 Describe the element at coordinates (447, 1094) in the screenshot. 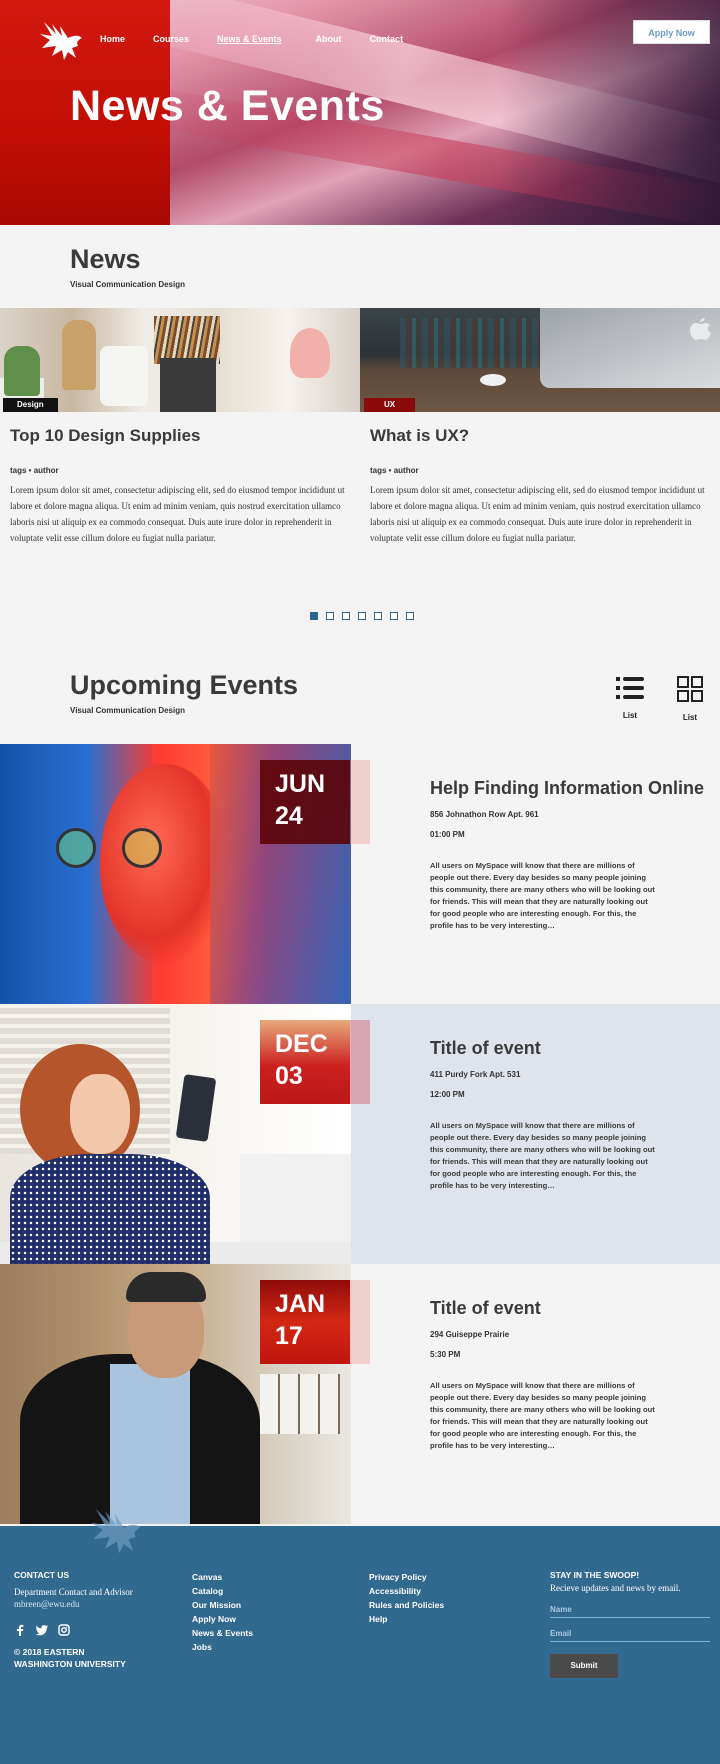

I see `event-time: 12:00 PM` at that location.